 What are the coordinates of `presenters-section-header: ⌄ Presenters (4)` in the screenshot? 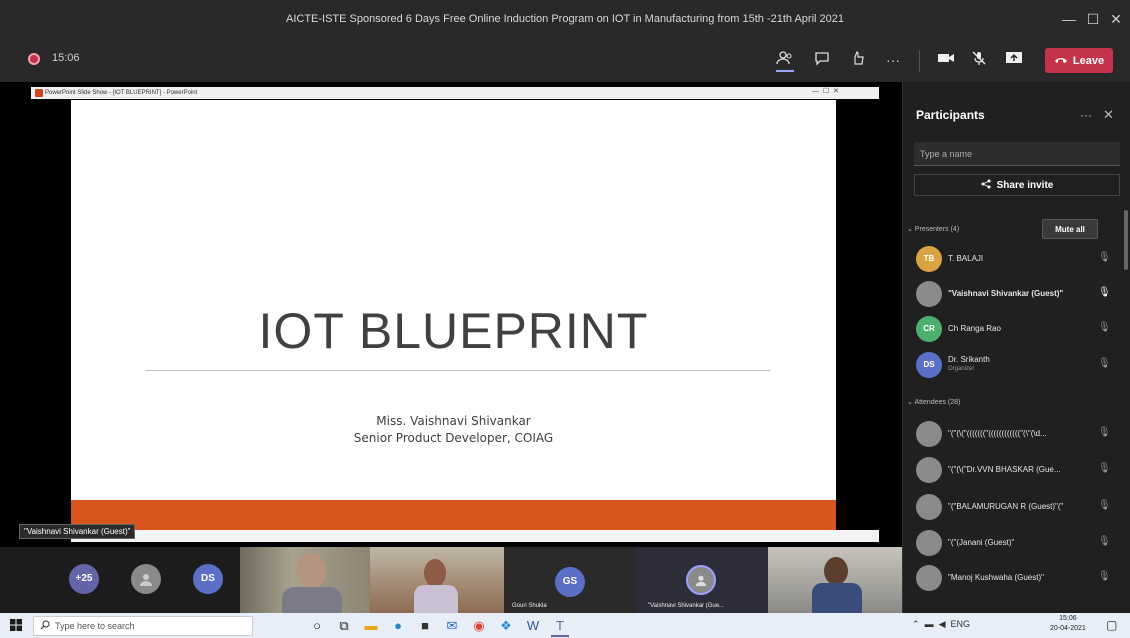 It's located at (933, 229).